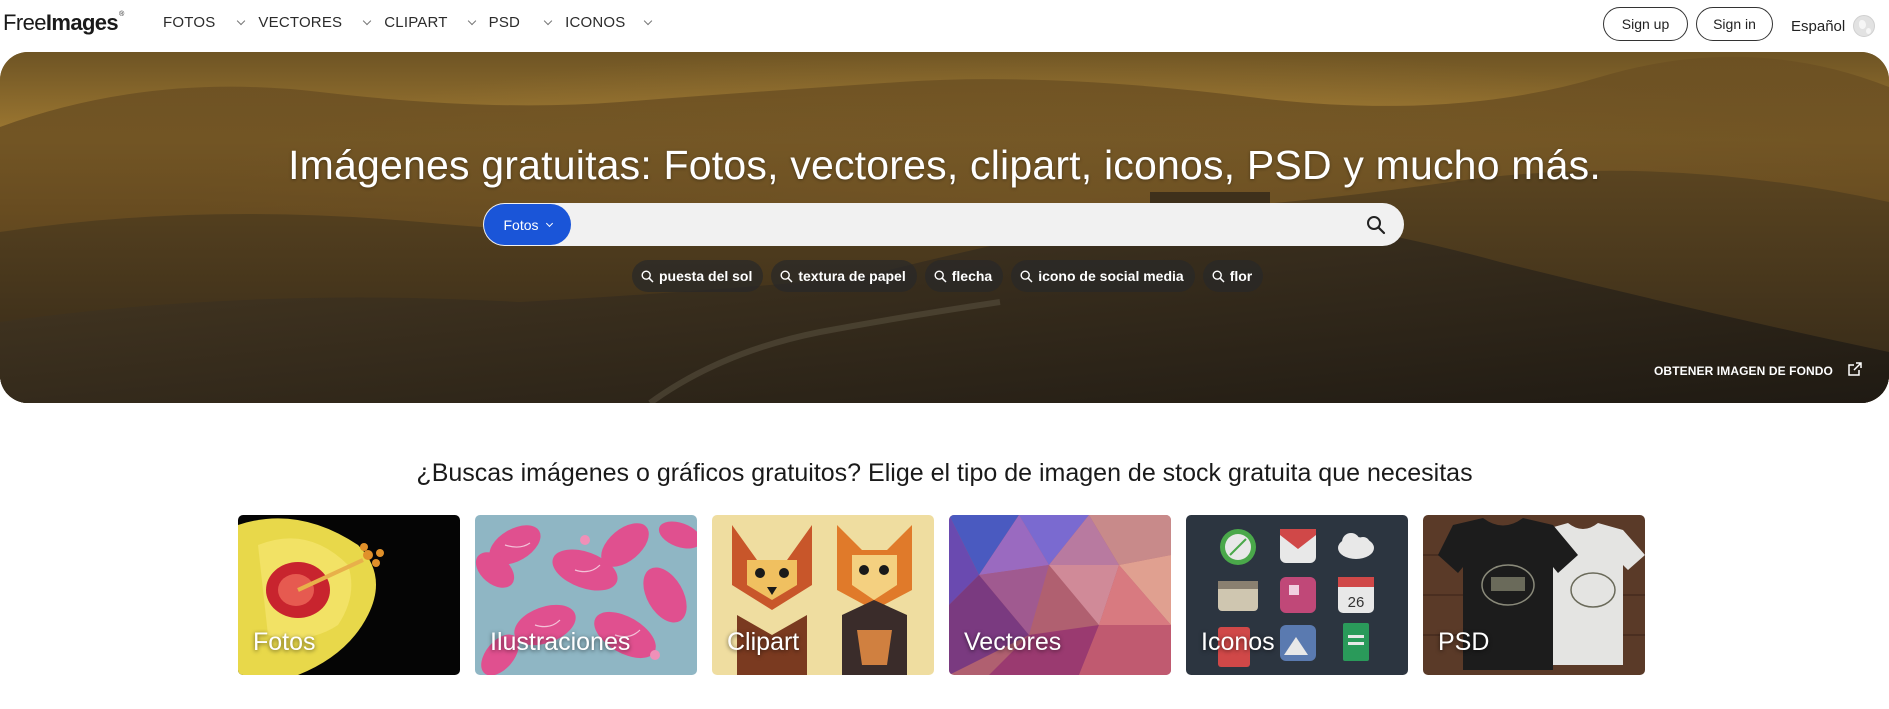  I want to click on sign-up-button: Sign up, so click(1645, 24).